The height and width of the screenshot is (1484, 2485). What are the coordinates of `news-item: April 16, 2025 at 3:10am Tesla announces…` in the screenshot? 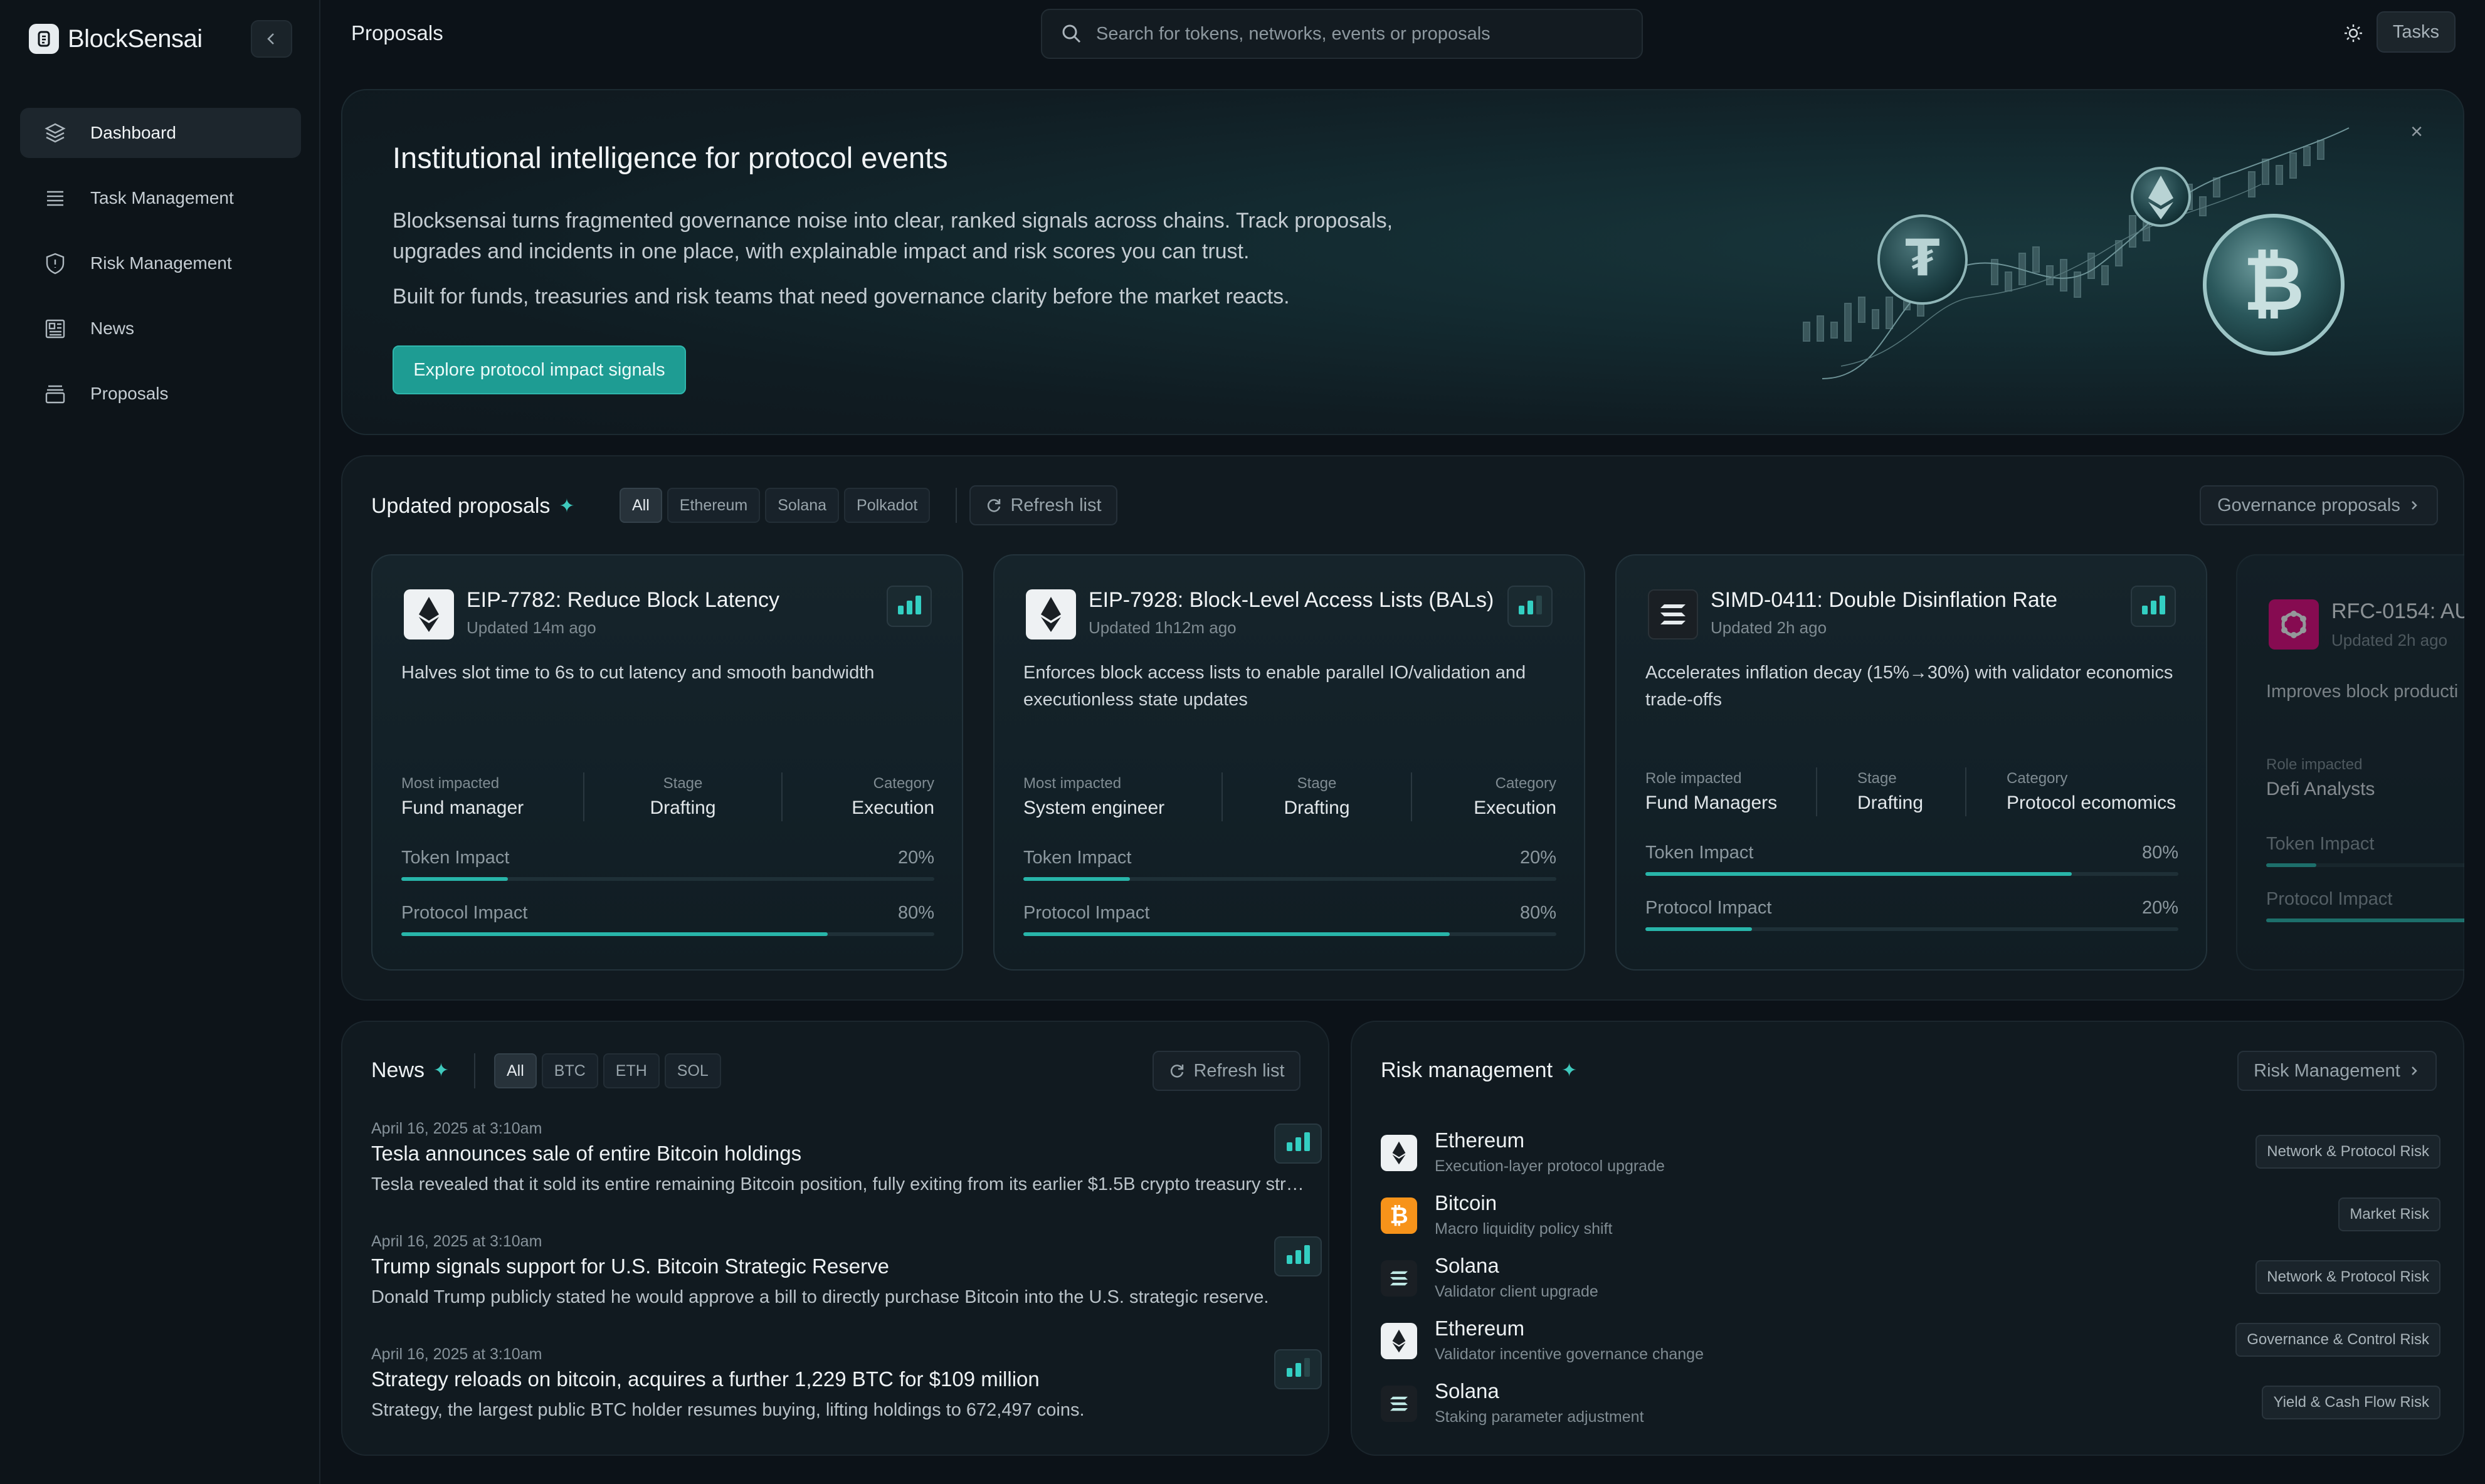 It's located at (846, 1157).